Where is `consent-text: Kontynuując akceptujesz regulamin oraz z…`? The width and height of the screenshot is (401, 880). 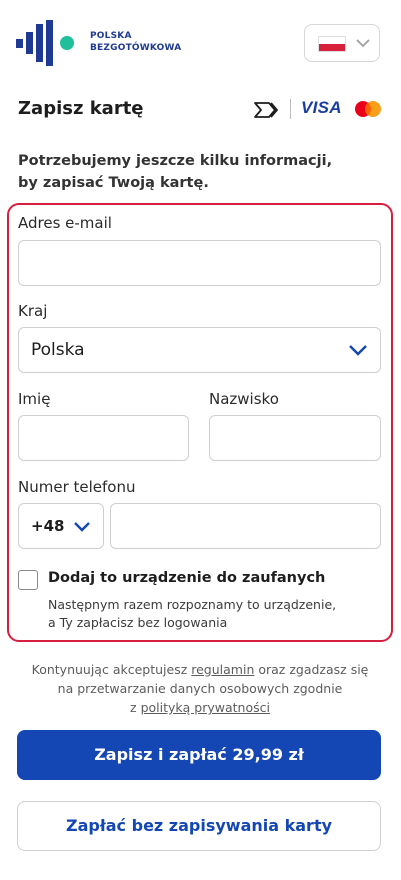
consent-text: Kontynuując akceptujesz regulamin oraz z… is located at coordinates (200, 688).